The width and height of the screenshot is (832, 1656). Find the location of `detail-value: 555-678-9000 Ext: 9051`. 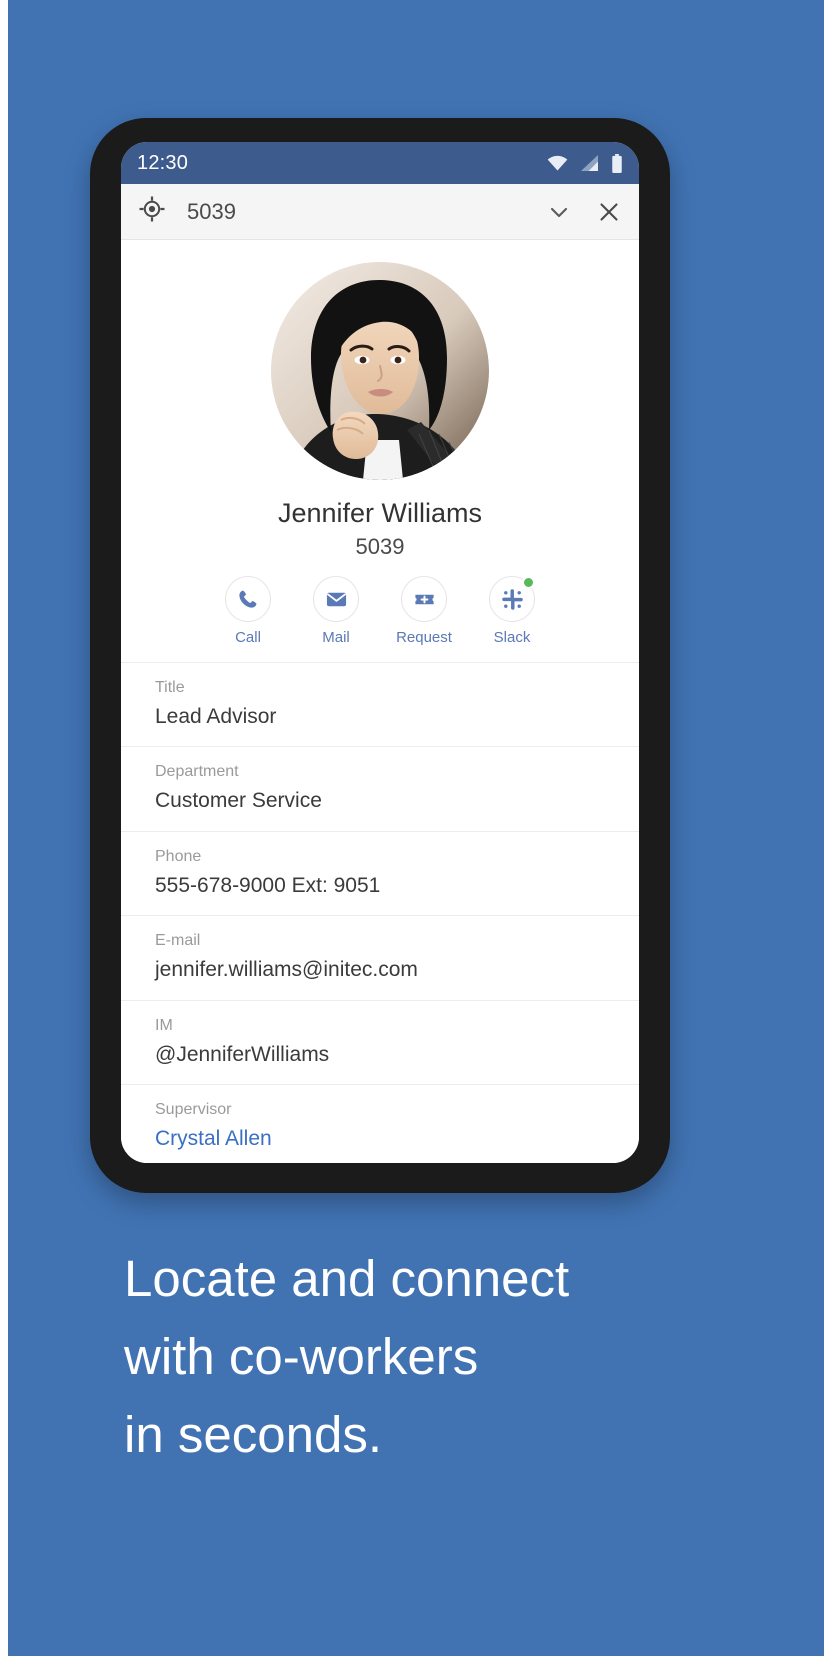

detail-value: 555-678-9000 Ext: 9051 is located at coordinates (268, 885).